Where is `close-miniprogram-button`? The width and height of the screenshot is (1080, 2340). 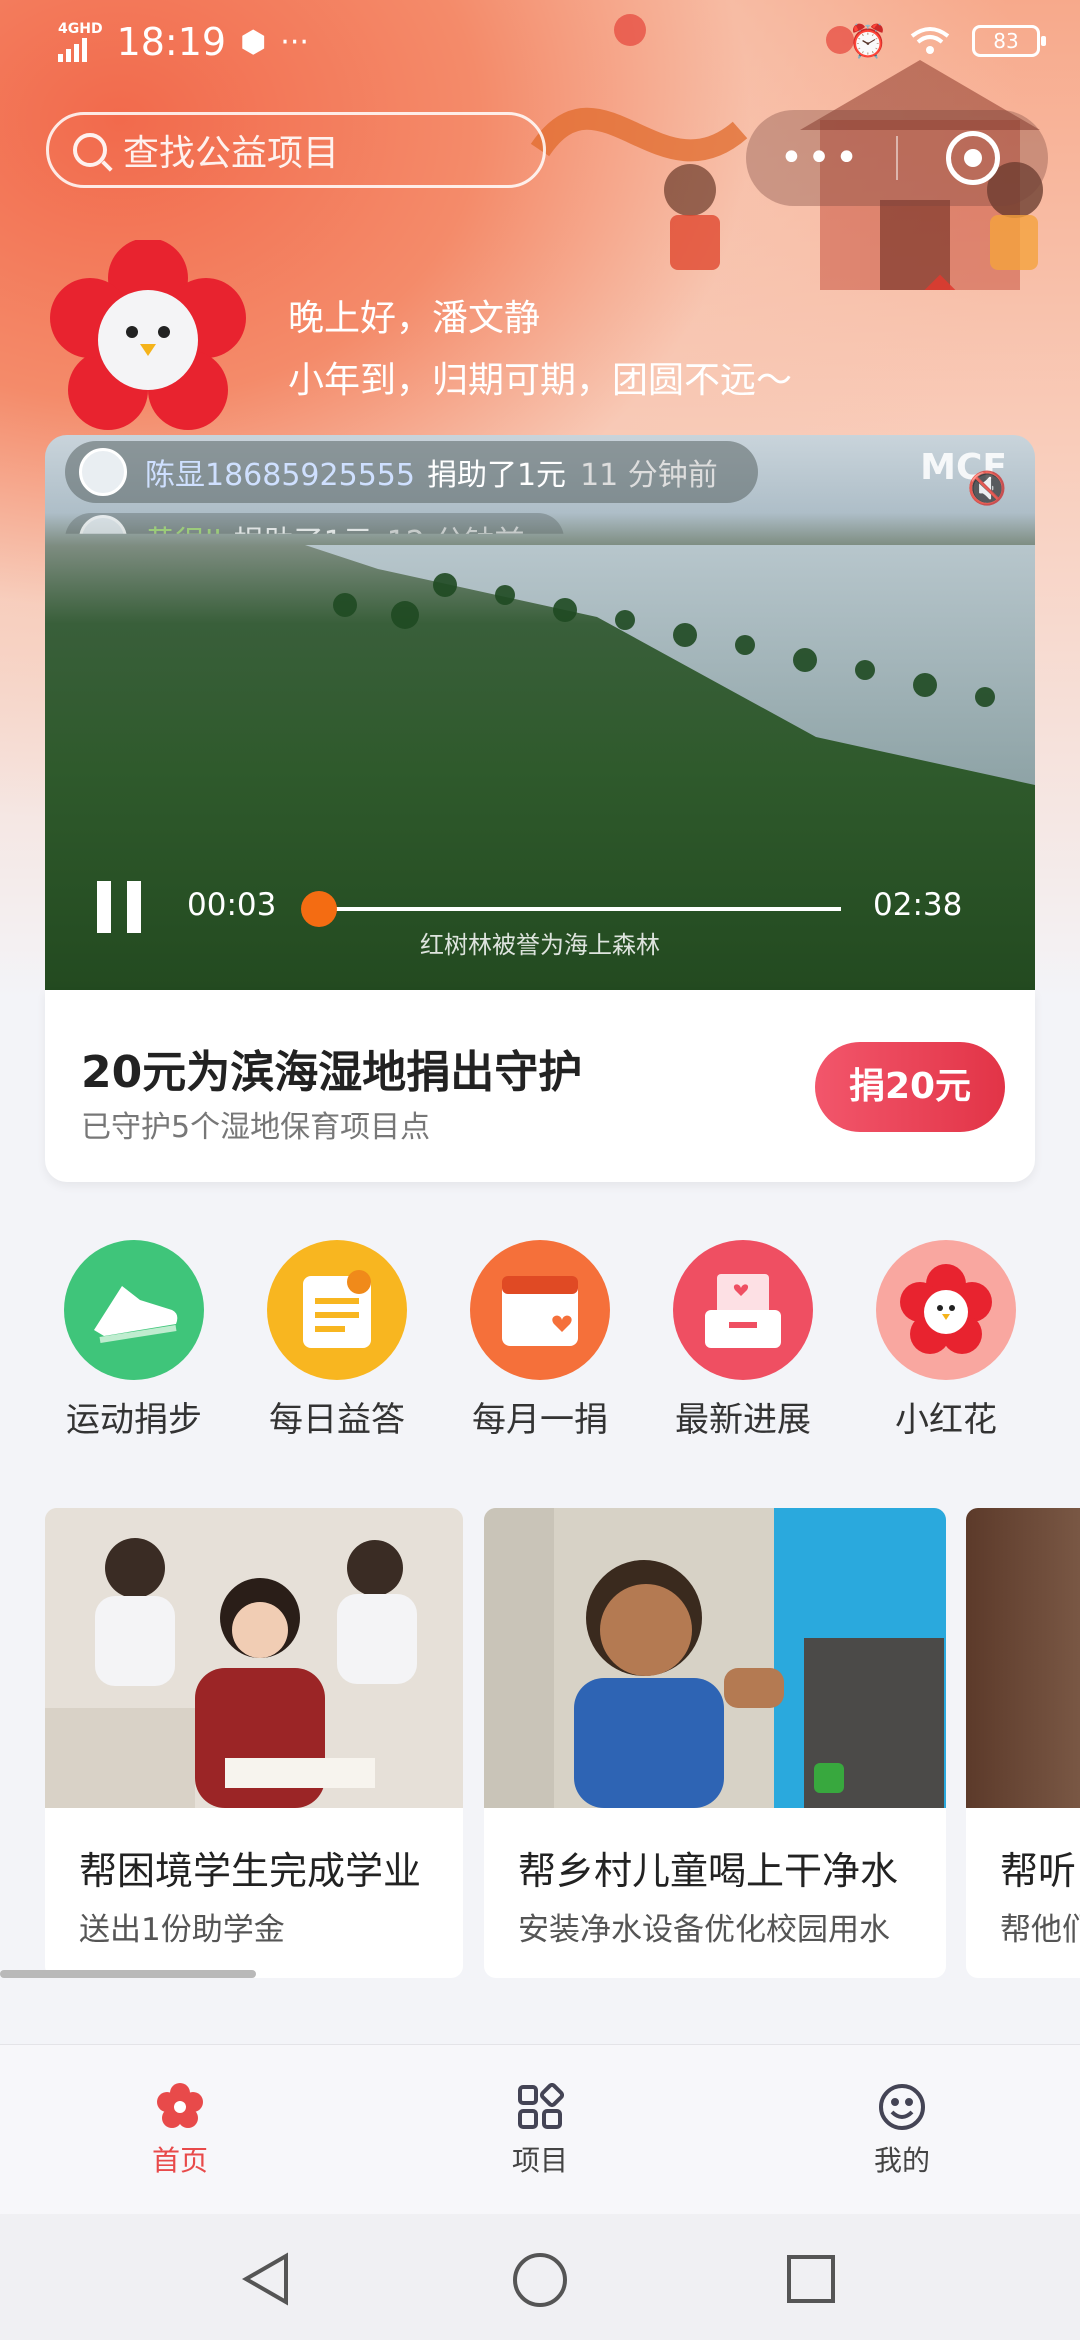
close-miniprogram-button is located at coordinates (973, 158).